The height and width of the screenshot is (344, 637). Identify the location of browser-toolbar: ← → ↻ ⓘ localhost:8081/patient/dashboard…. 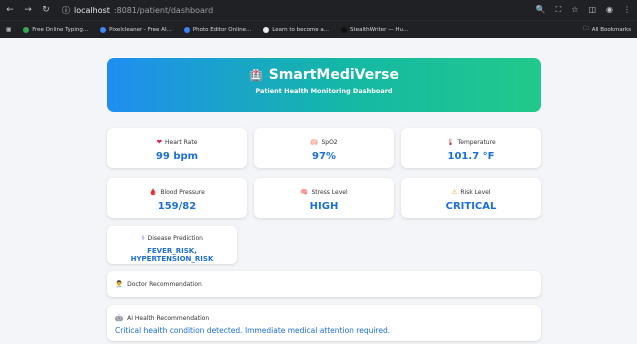
(318, 10).